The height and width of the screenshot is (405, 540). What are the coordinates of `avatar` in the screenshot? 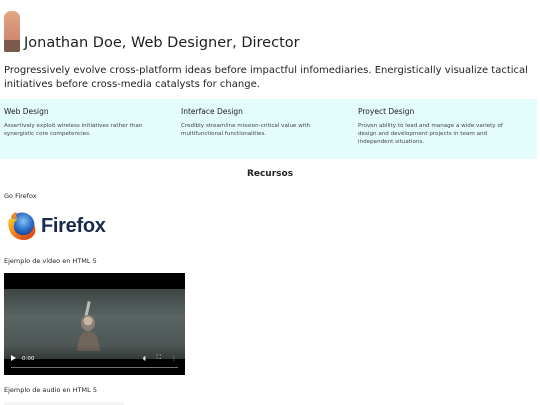 It's located at (12, 31).